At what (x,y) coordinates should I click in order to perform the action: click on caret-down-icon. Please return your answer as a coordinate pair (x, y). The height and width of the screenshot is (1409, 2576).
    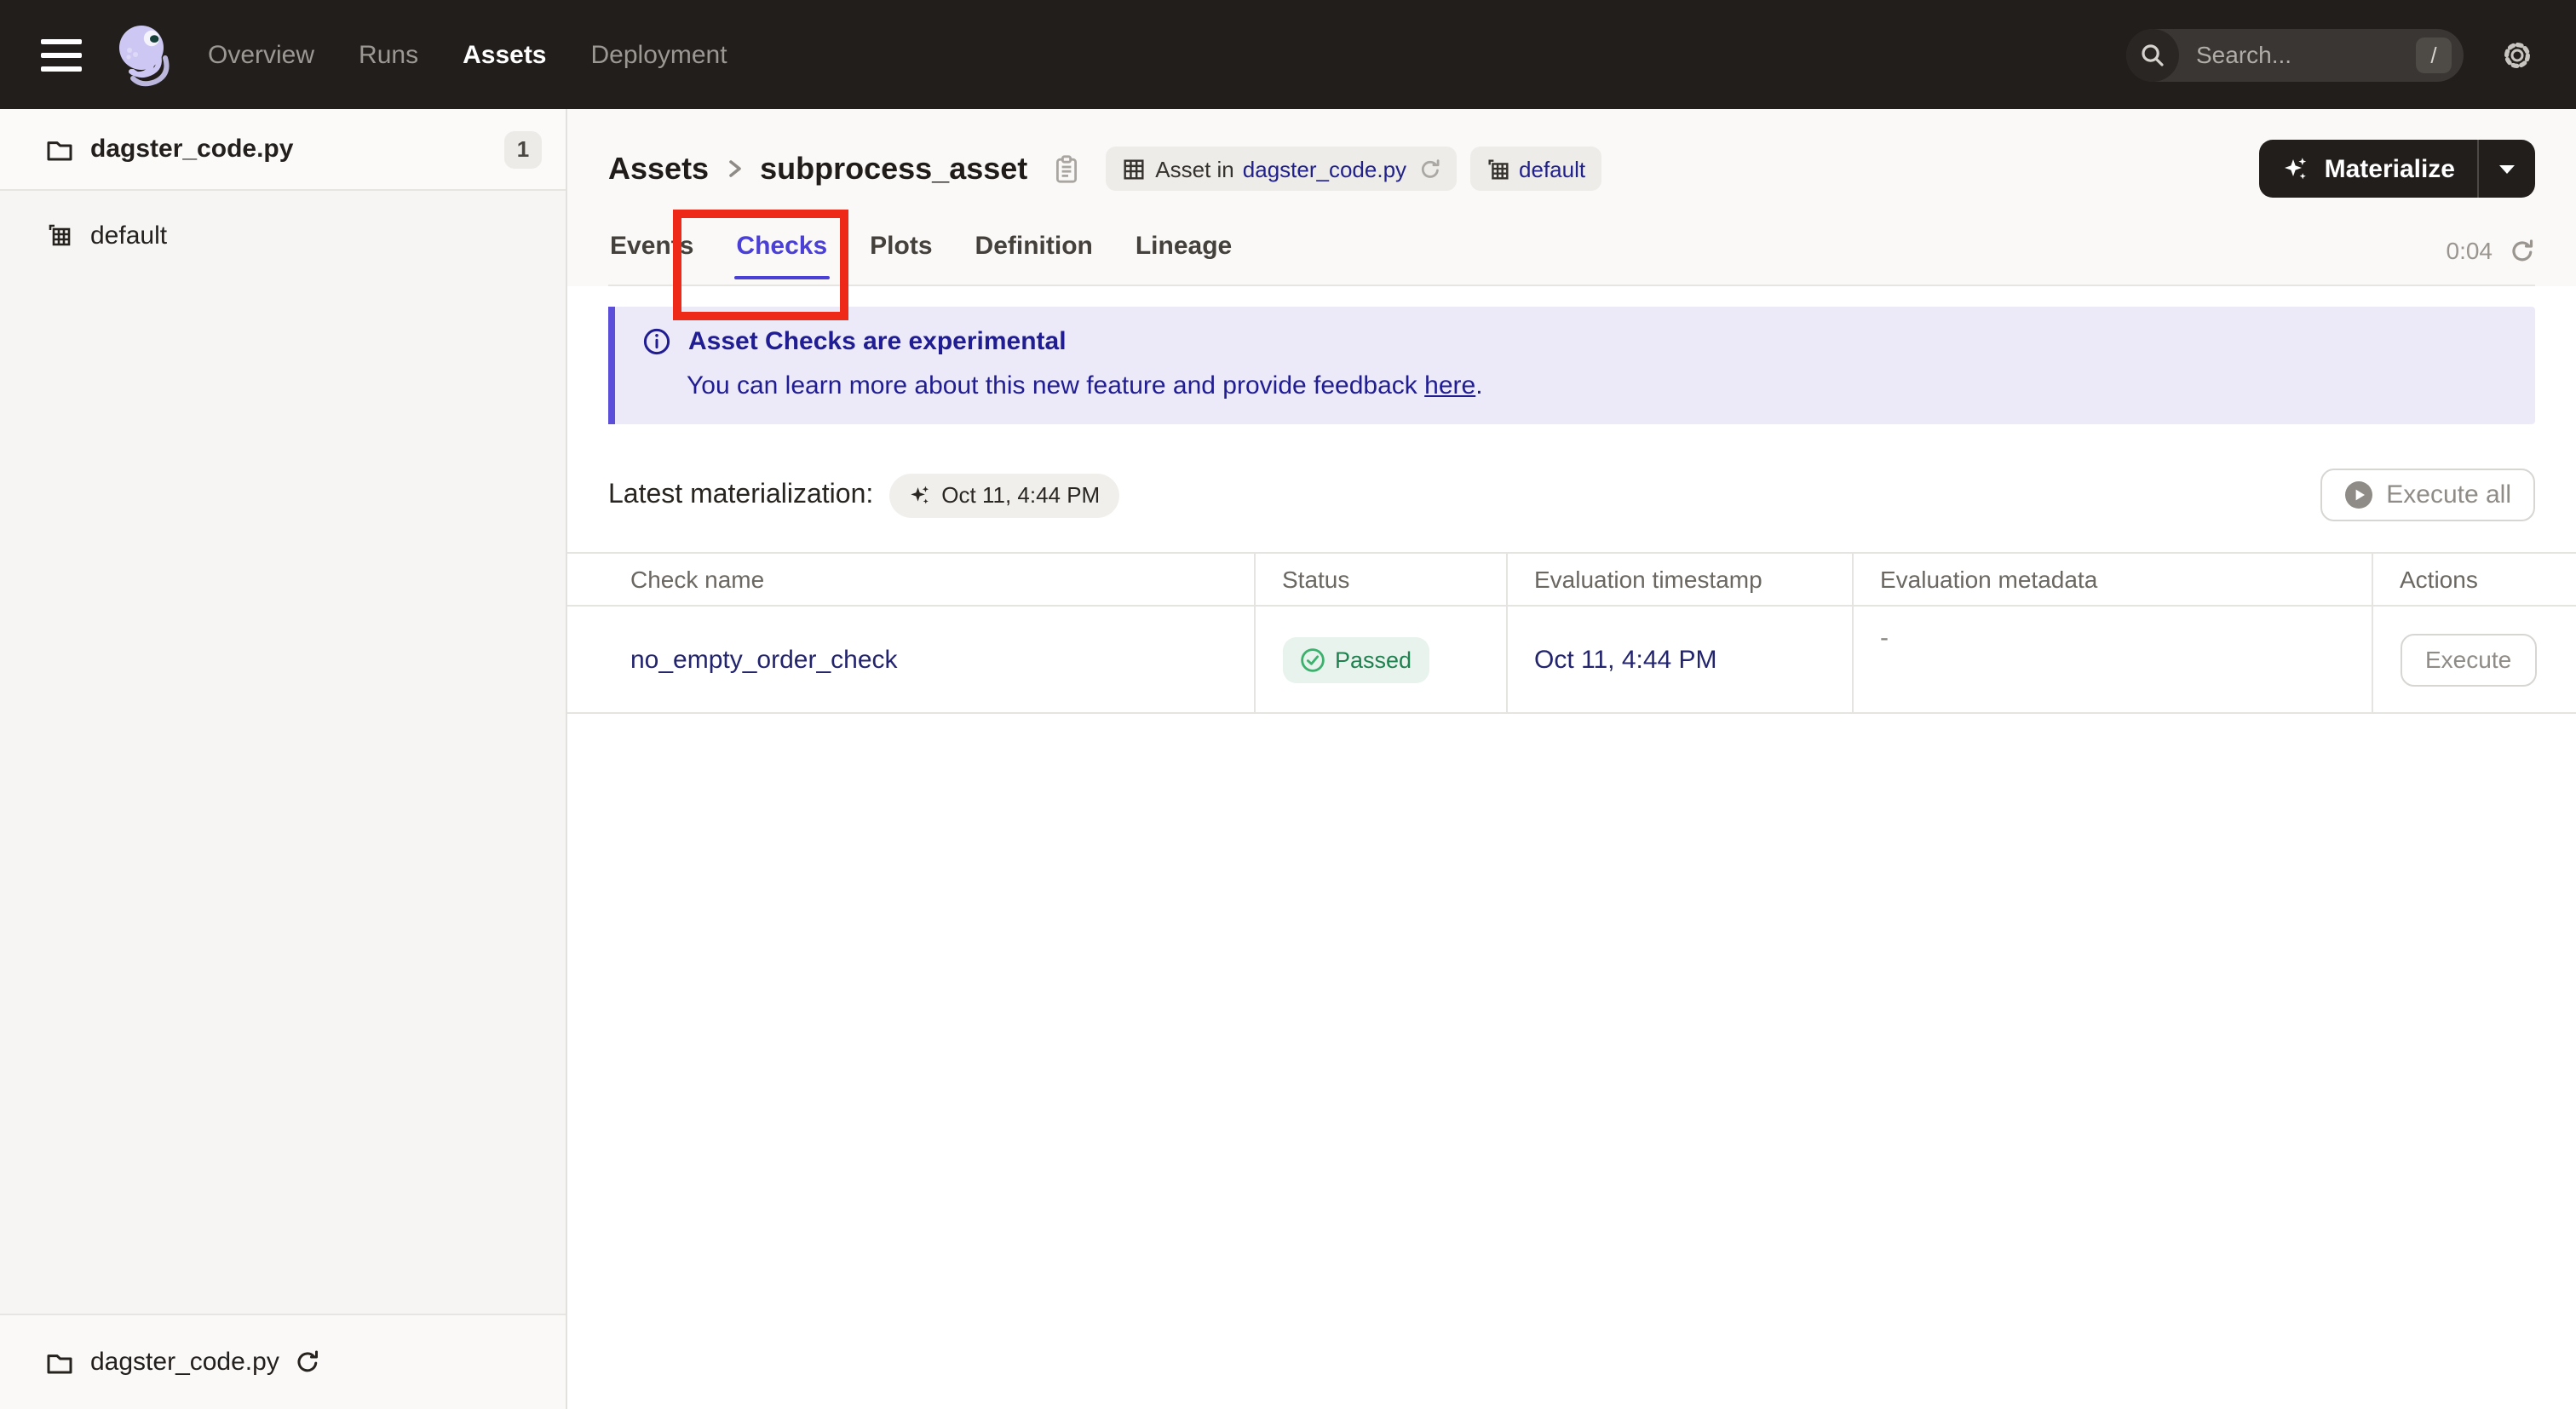
    Looking at the image, I should click on (2507, 168).